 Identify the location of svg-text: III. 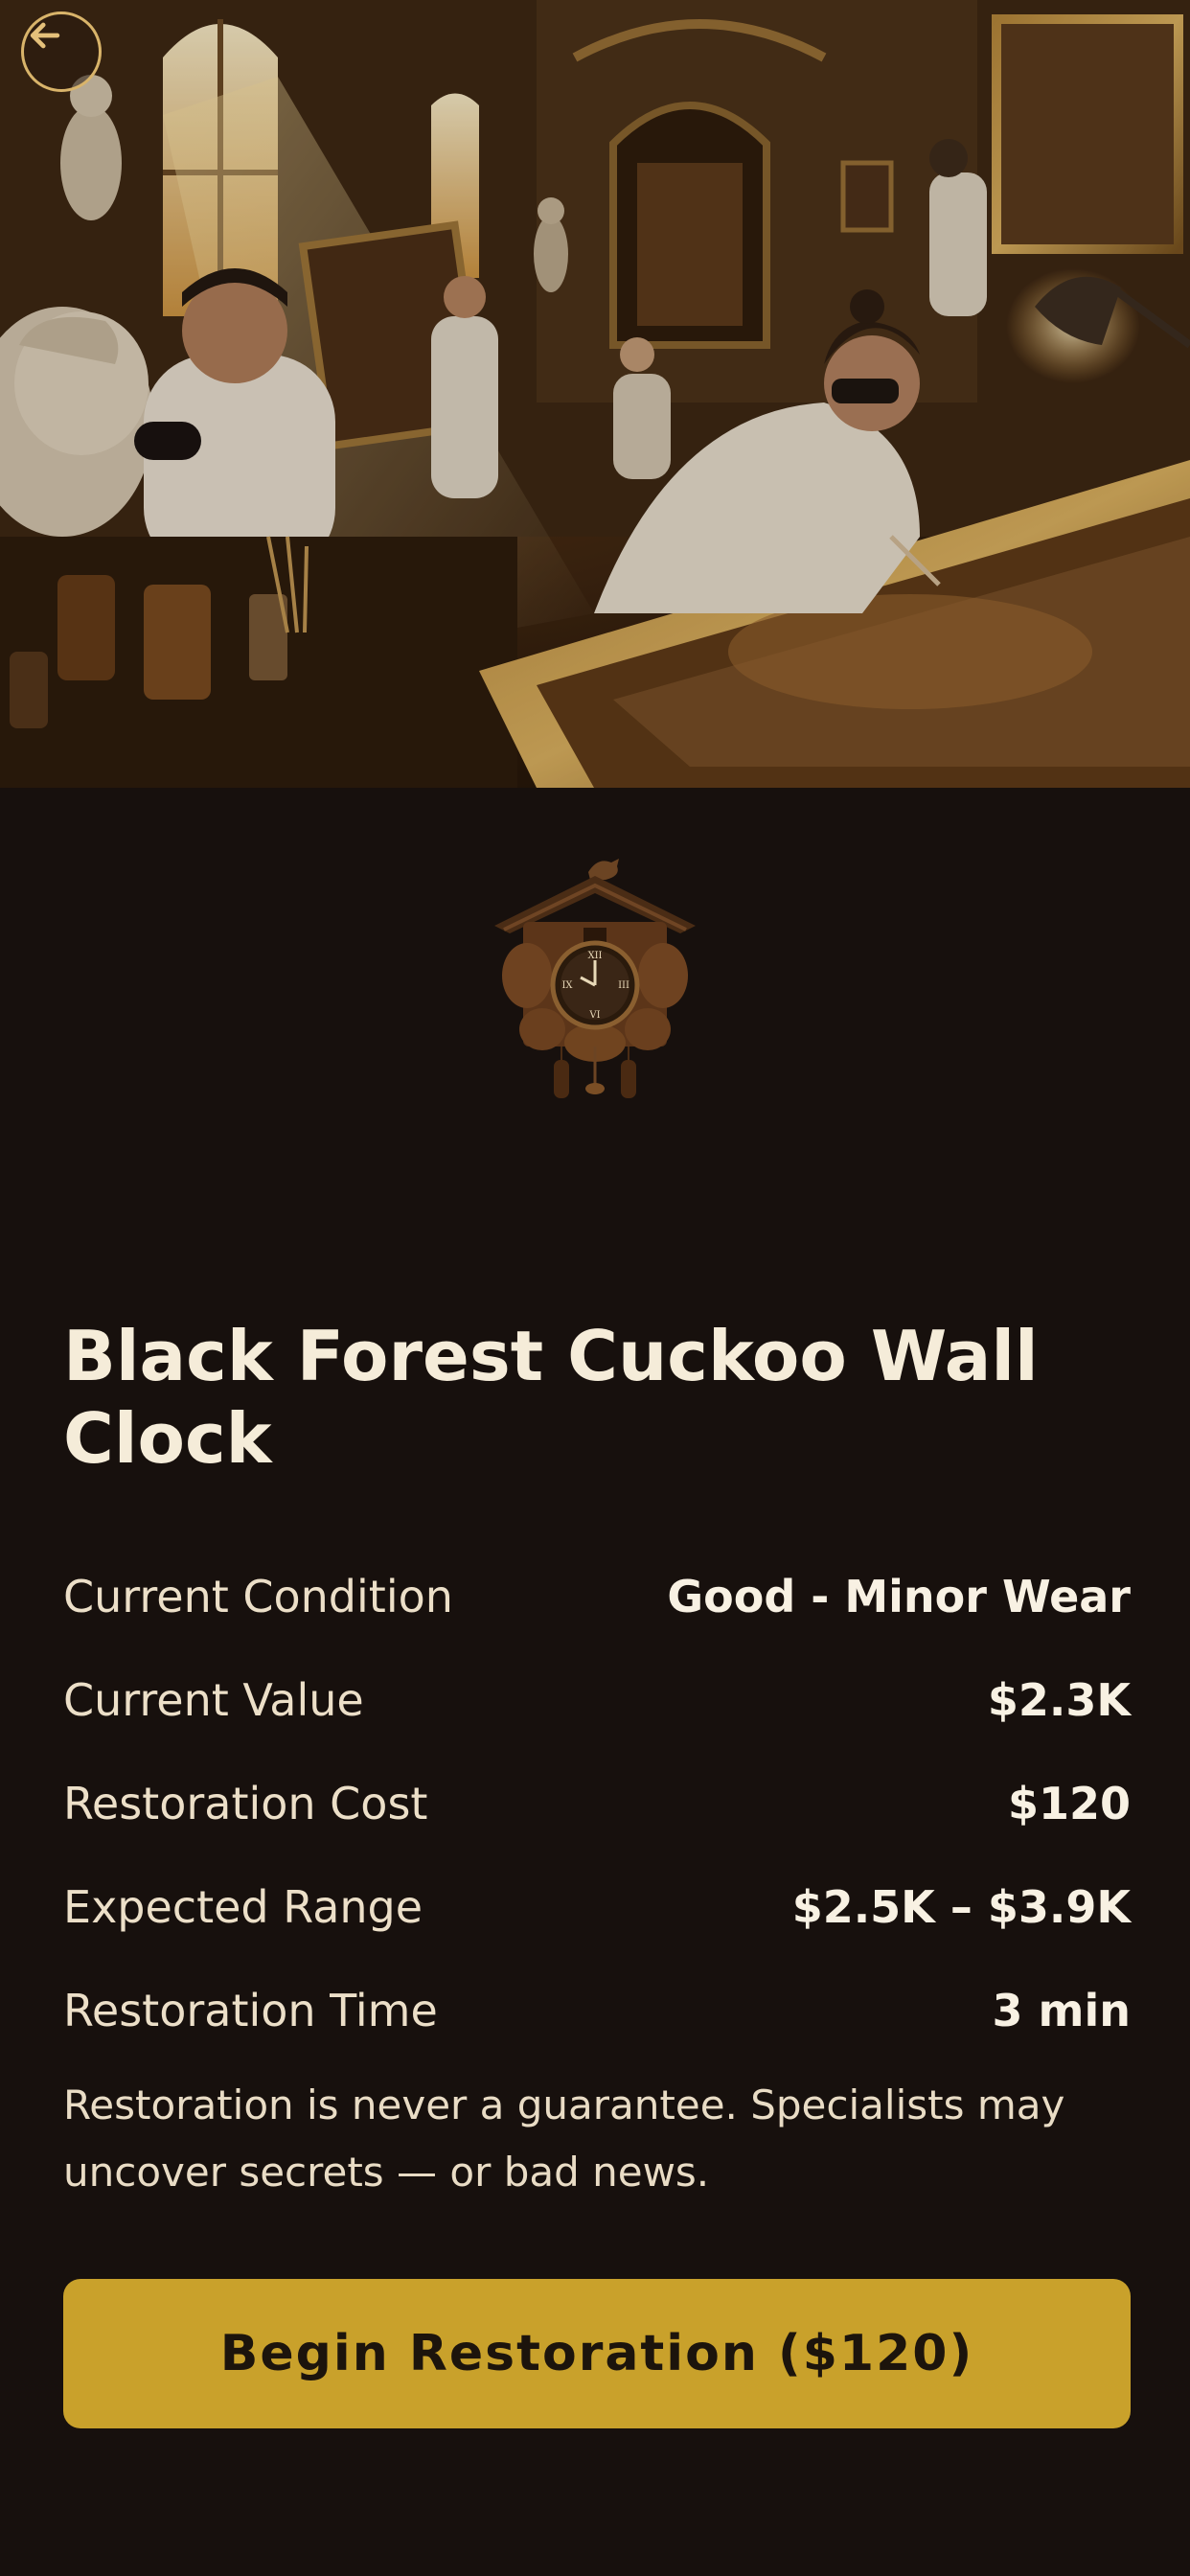
(623, 985).